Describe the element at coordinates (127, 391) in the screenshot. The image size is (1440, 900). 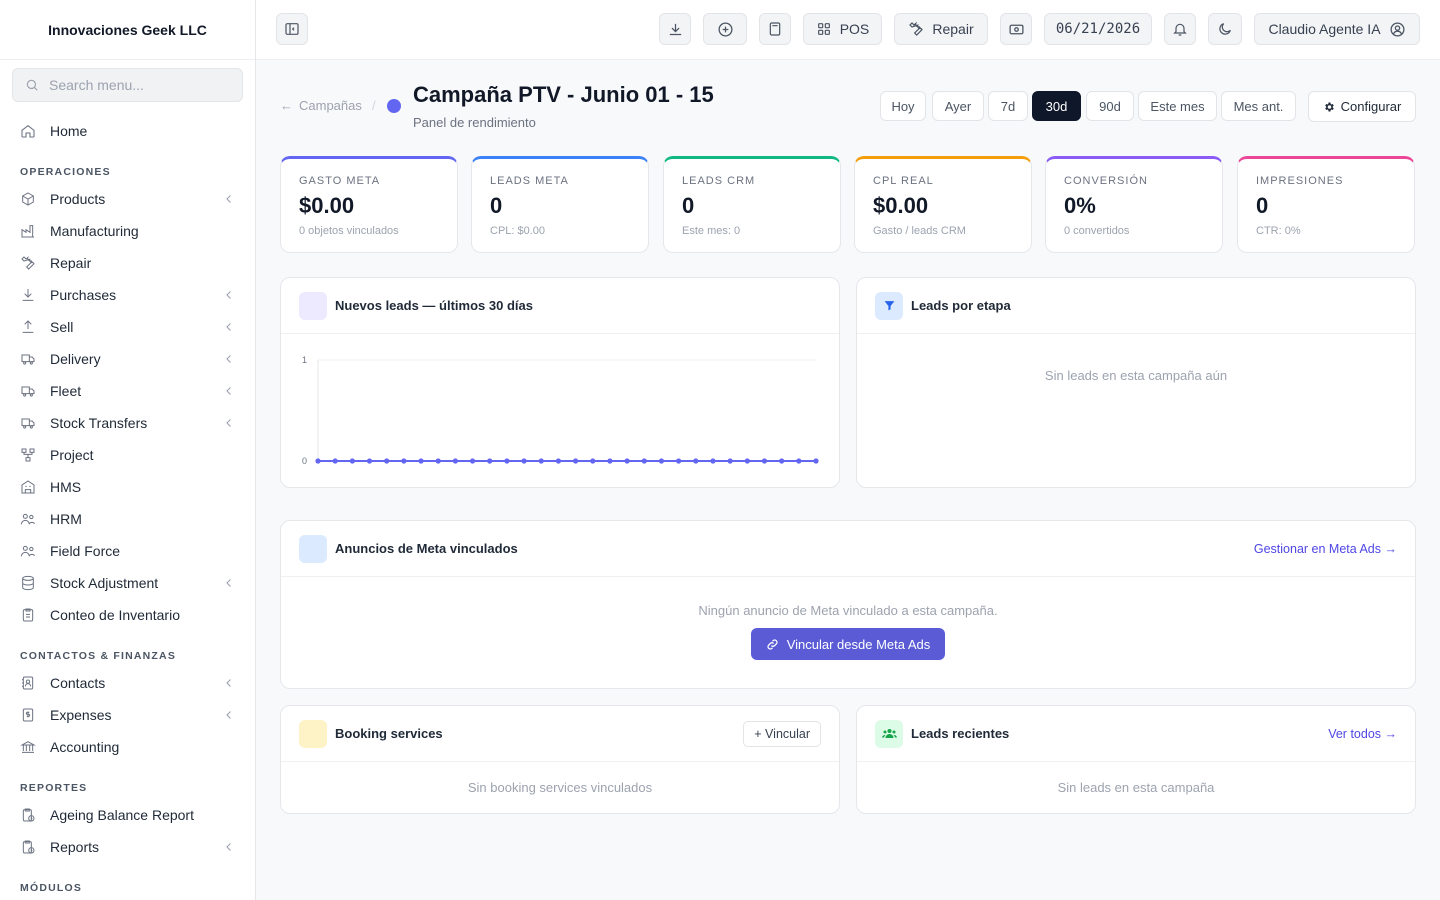
I see `sidebar-item-fleet: Fleet` at that location.